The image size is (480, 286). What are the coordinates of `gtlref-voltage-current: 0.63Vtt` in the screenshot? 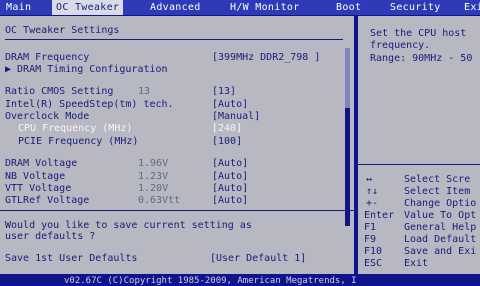 It's located at (159, 200).